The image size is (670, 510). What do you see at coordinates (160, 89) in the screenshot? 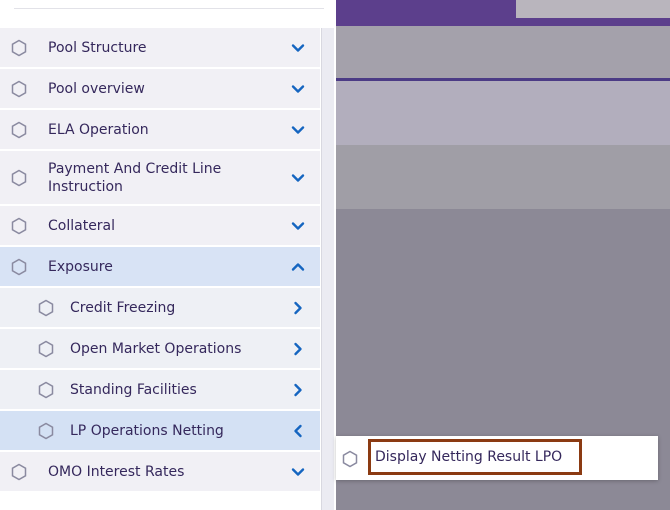
I see `sidebar-item-pool-overview: Pool overview` at bounding box center [160, 89].